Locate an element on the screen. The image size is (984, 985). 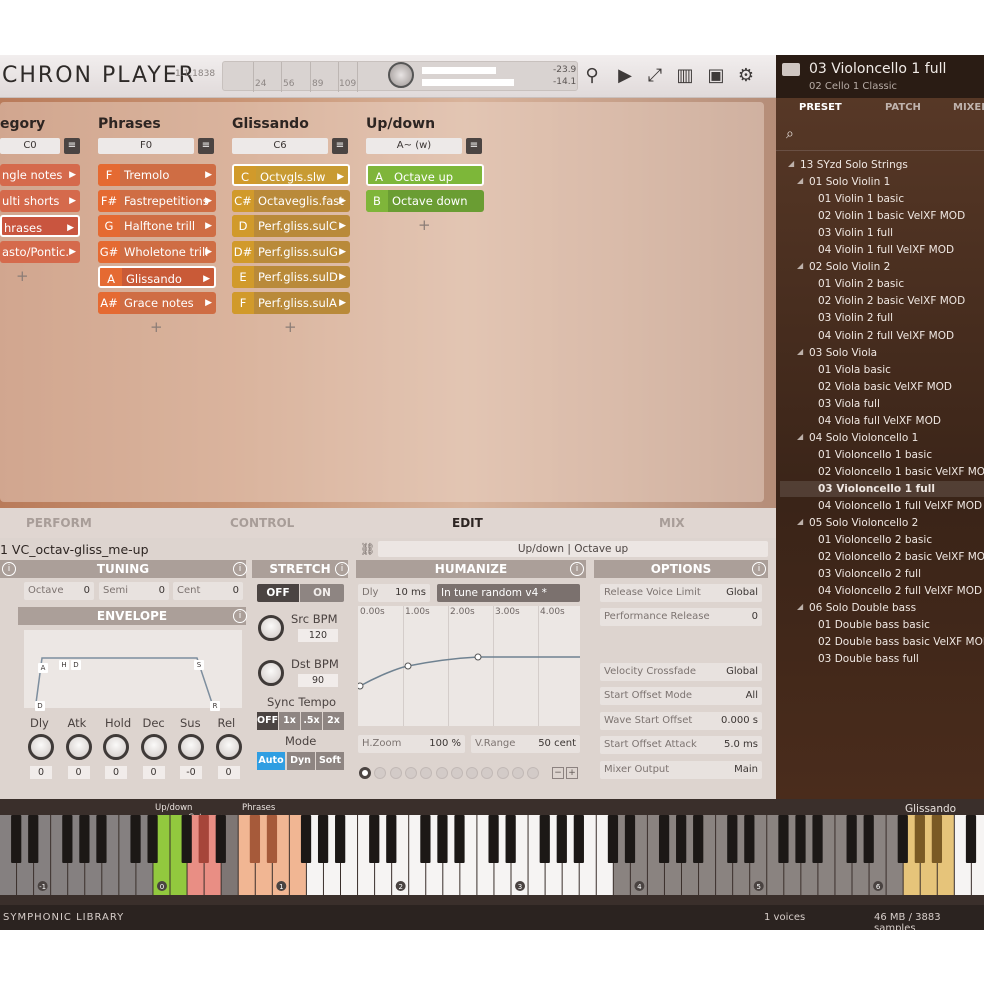
preset-item: 03 Violin 1 full is located at coordinates (855, 233).